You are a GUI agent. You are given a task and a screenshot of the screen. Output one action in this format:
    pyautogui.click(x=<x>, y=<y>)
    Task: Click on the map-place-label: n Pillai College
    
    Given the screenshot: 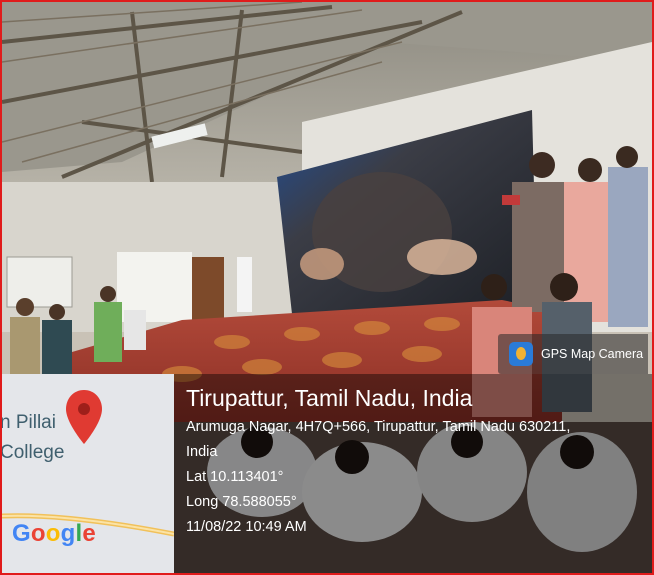 What is the action you would take?
    pyautogui.click(x=33, y=437)
    